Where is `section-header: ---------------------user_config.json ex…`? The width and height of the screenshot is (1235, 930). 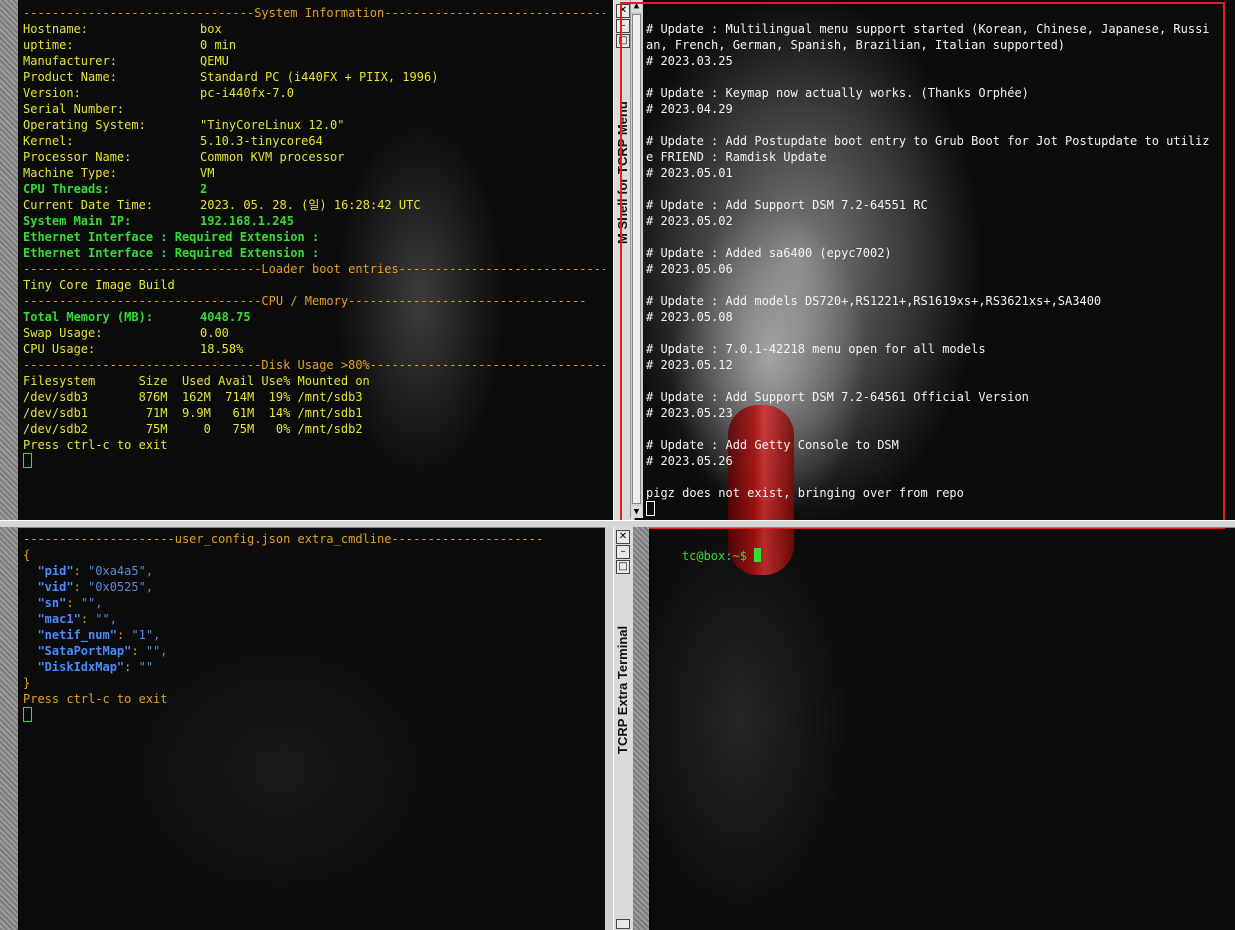 section-header: ---------------------user_config.json ex… is located at coordinates (283, 539).